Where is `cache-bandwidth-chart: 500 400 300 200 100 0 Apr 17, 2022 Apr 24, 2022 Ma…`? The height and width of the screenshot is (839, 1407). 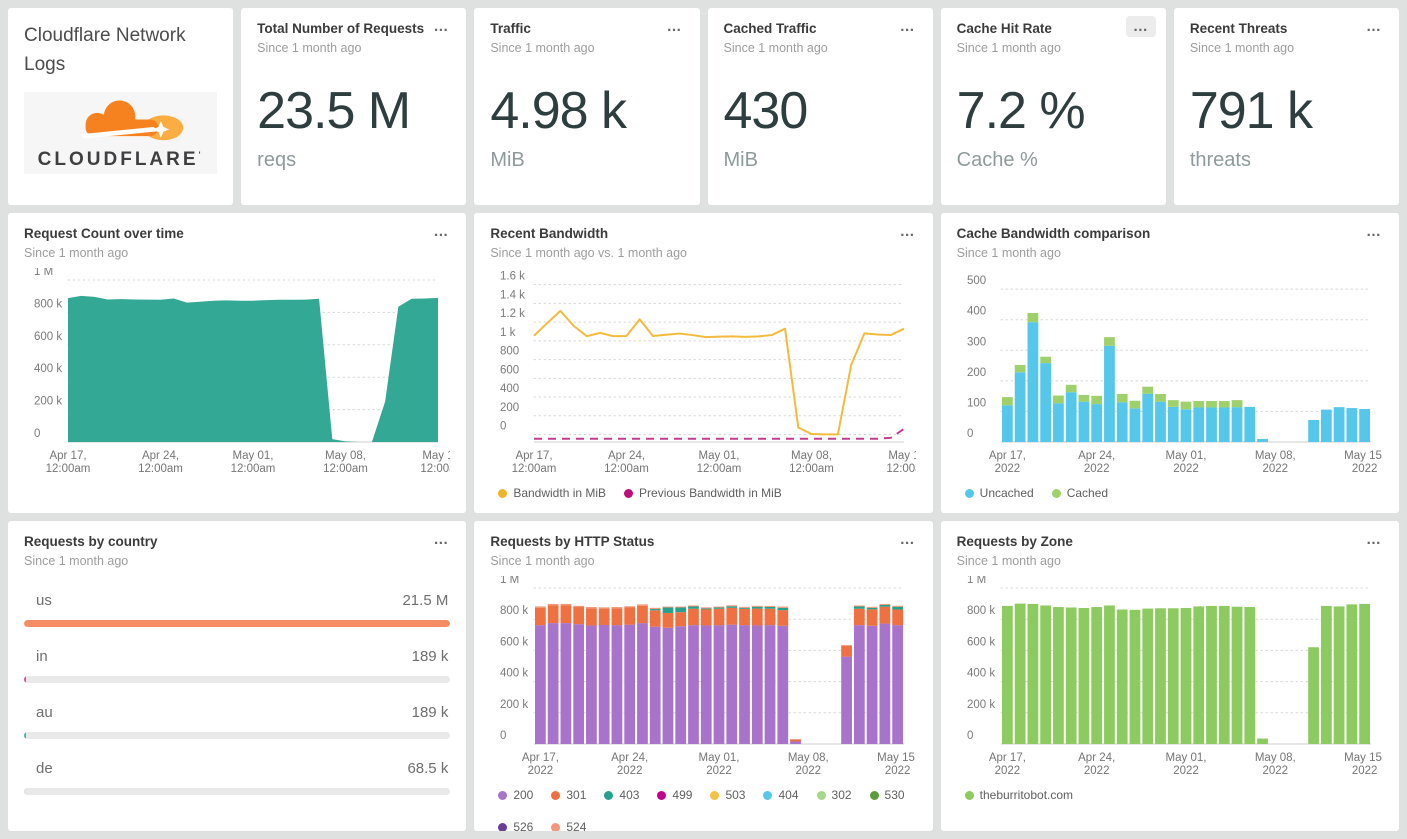
cache-bandwidth-chart: 500 400 300 200 100 0 Apr 17, 2022 Apr 24, 2022 Ma… is located at coordinates (1171, 374).